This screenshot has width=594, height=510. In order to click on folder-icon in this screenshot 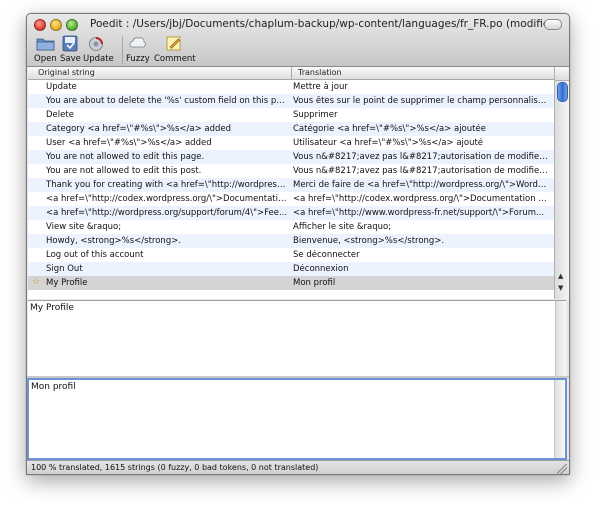, I will do `click(45, 44)`.